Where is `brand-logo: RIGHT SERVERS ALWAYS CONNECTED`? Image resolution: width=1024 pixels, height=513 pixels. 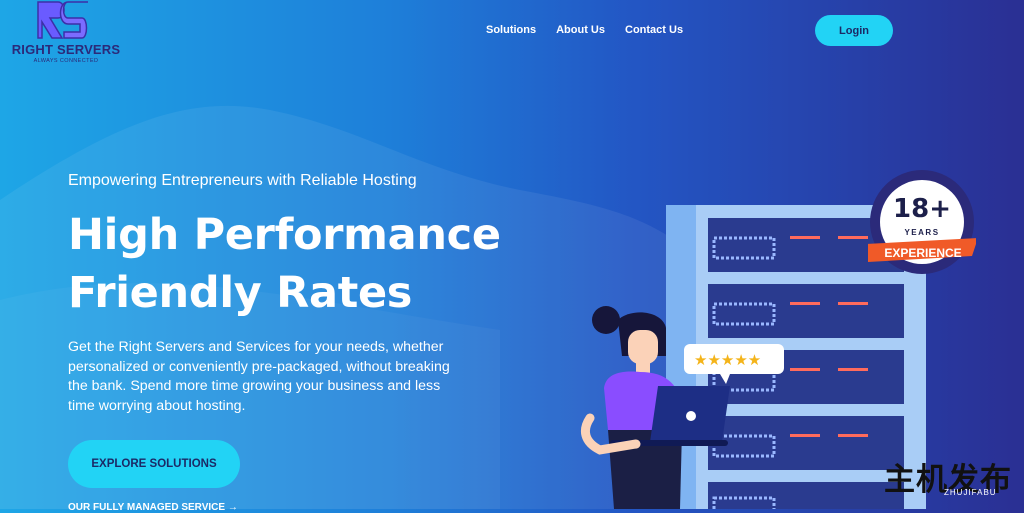 brand-logo: RIGHT SERVERS ALWAYS CONNECTED is located at coordinates (64, 34).